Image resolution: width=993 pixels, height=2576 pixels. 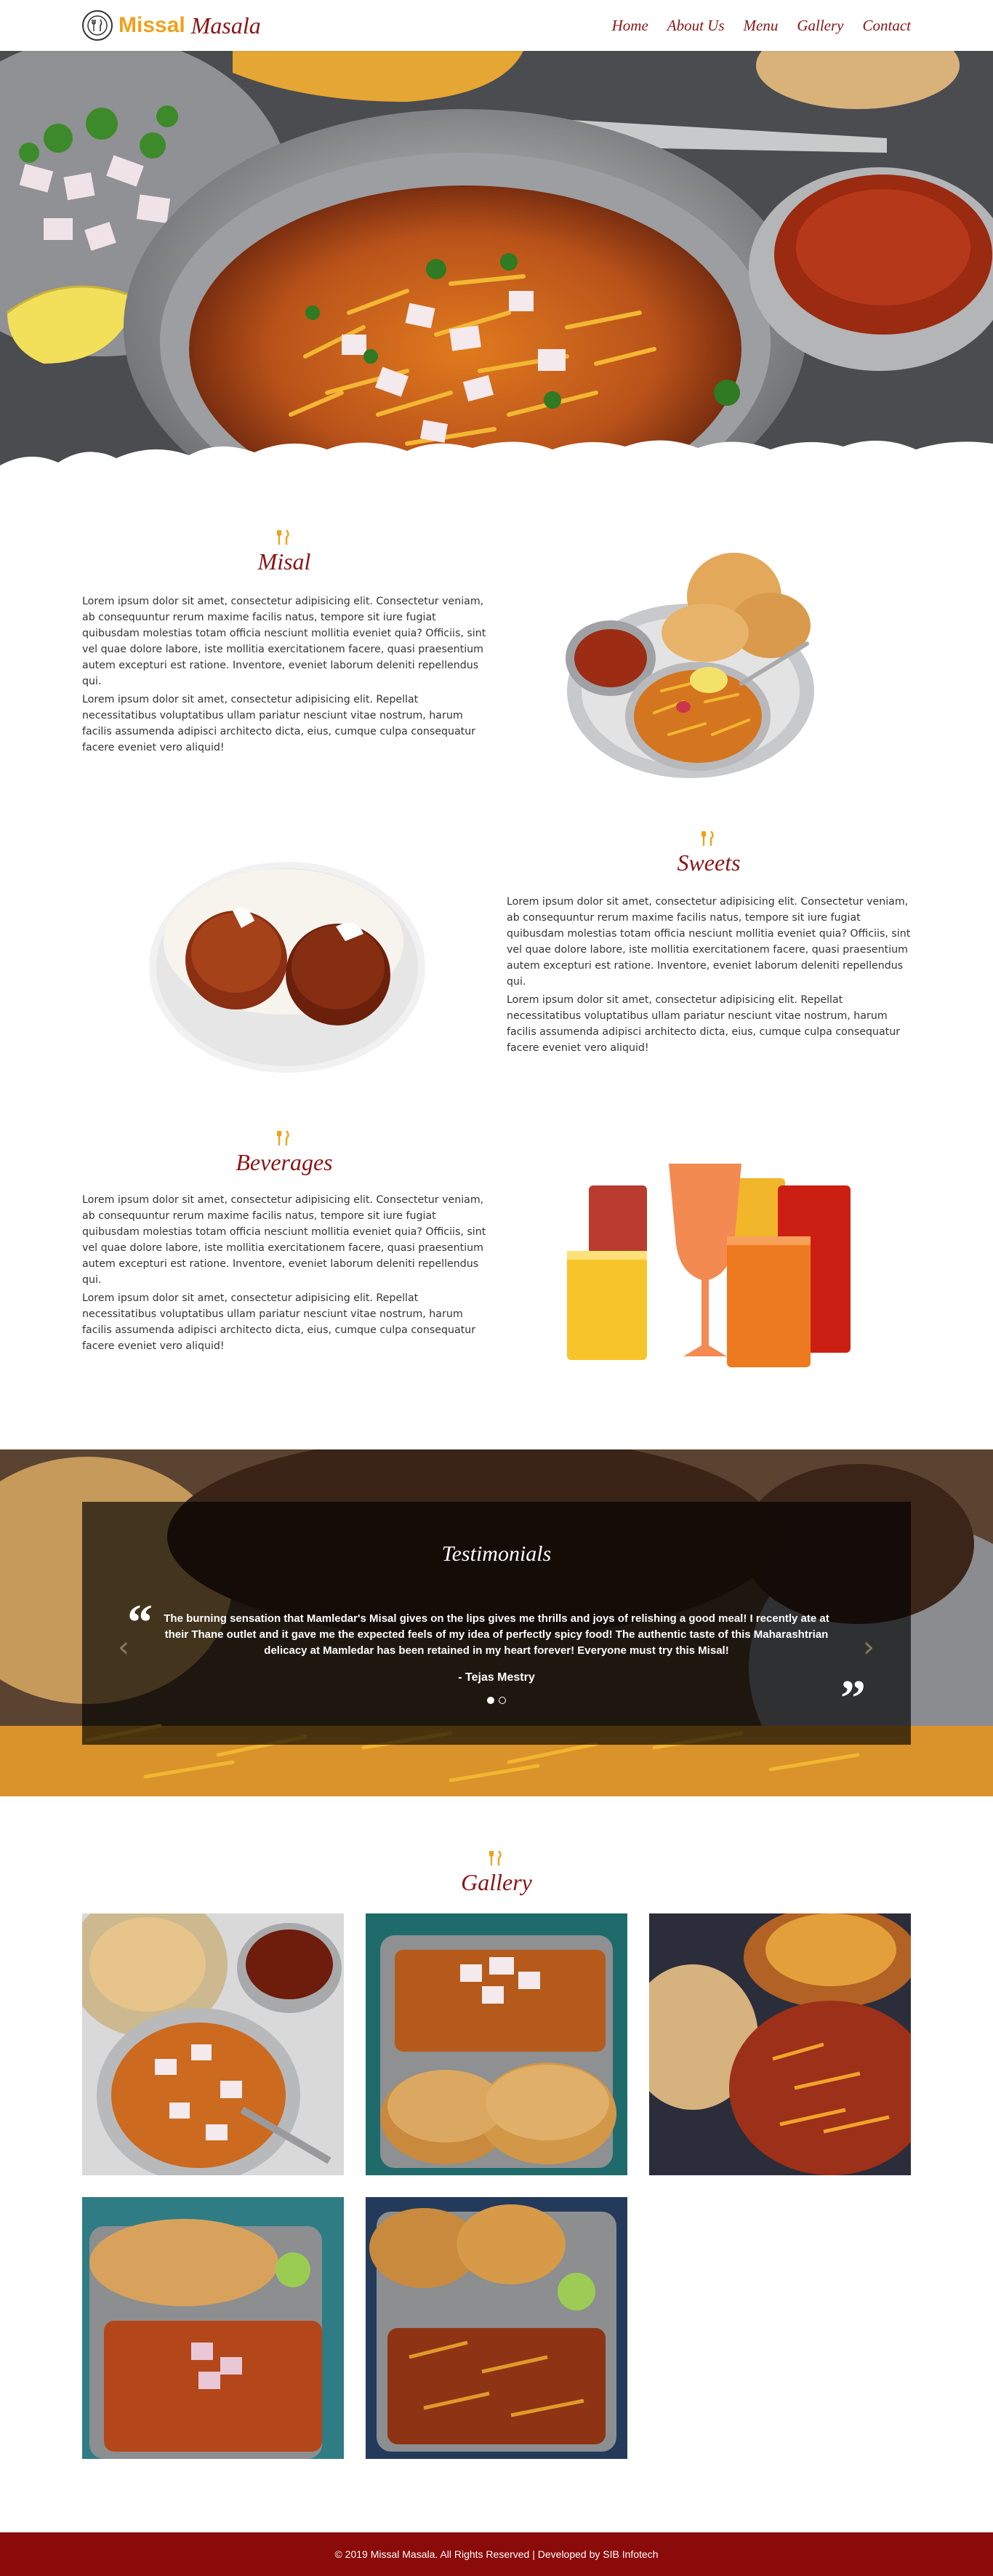 I want to click on logo-word-masala: Masala, so click(x=225, y=25).